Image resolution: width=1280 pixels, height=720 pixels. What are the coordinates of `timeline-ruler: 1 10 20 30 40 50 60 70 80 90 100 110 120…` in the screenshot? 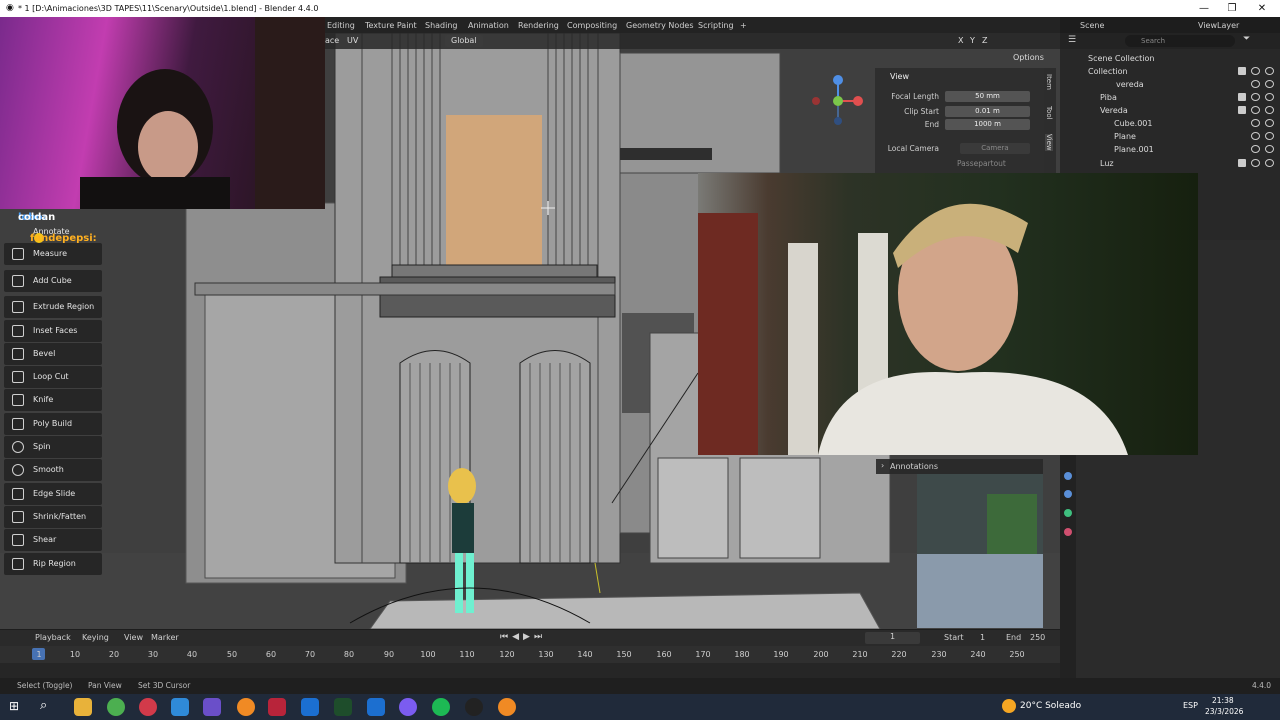 It's located at (530, 654).